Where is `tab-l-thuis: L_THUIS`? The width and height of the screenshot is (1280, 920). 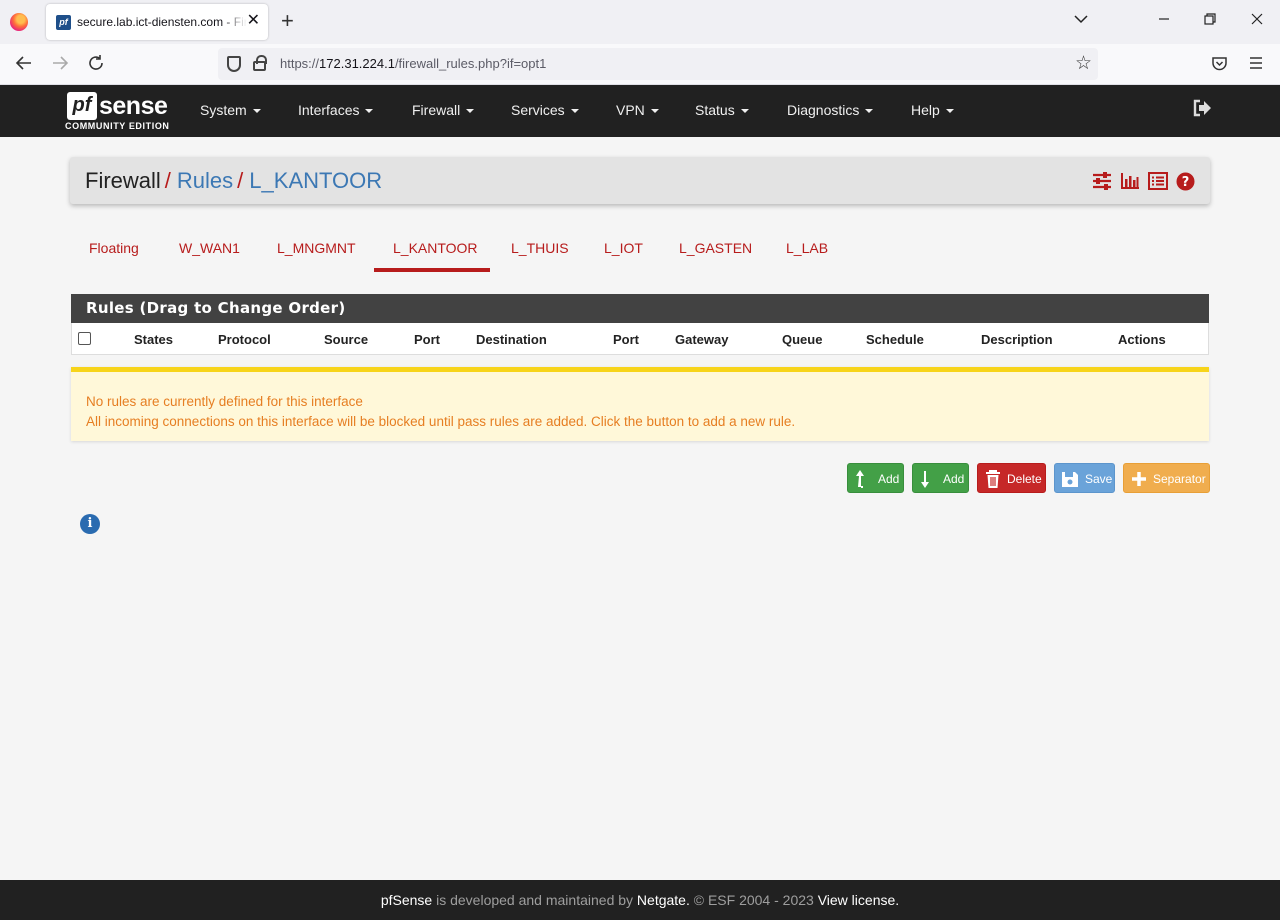 tab-l-thuis: L_THUIS is located at coordinates (540, 248).